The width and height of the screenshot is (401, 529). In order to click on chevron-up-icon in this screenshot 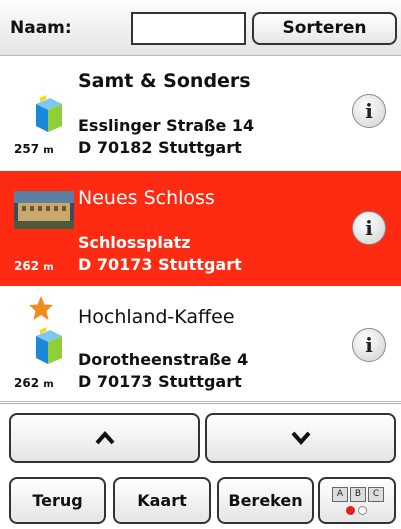, I will do `click(104, 438)`.